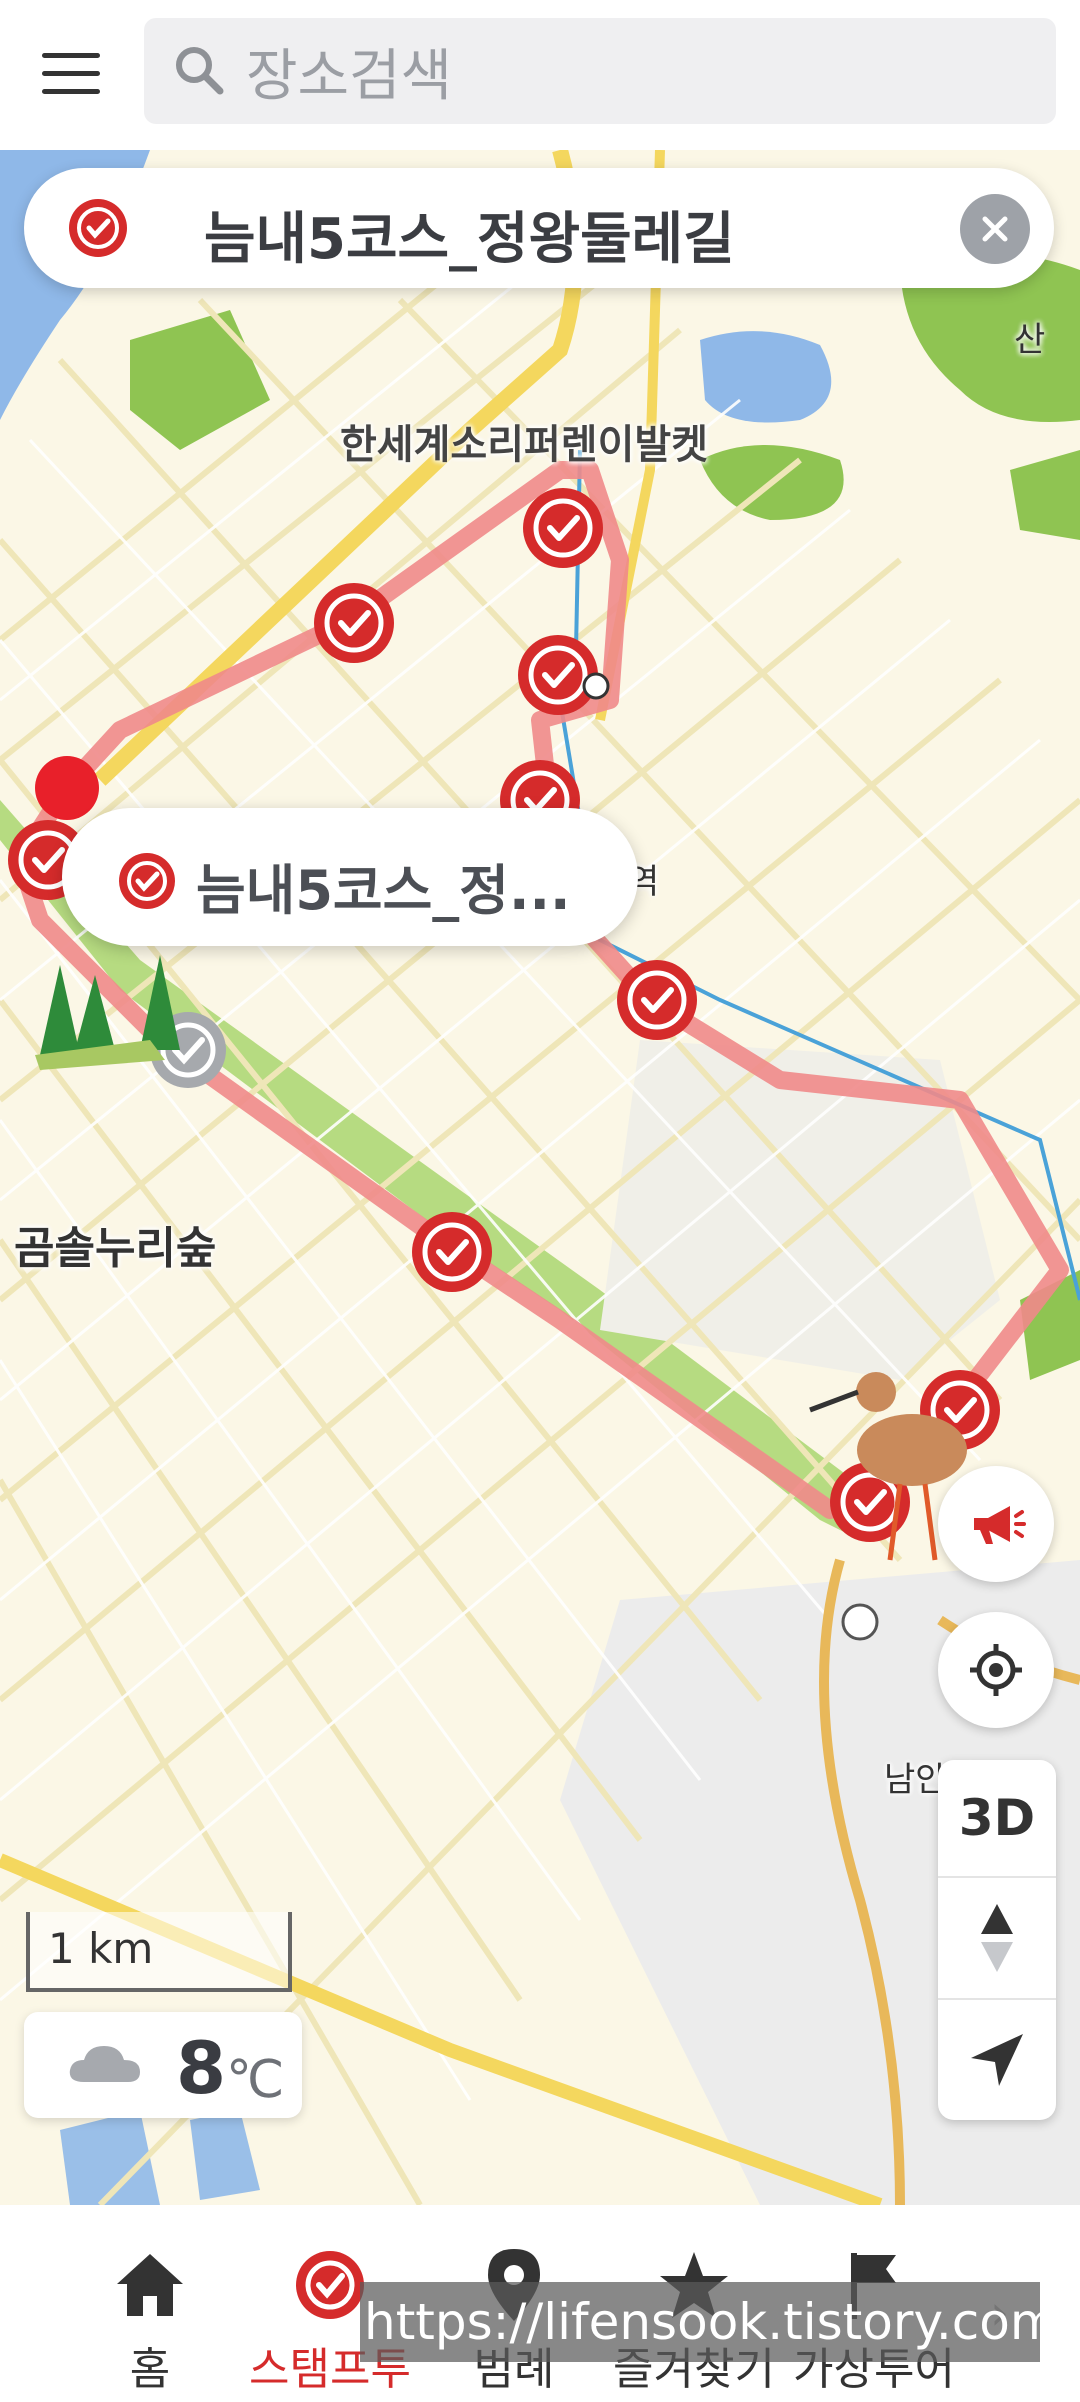  Describe the element at coordinates (115, 1248) in the screenshot. I see `map-label-forest: 곰솔누리숲` at that location.